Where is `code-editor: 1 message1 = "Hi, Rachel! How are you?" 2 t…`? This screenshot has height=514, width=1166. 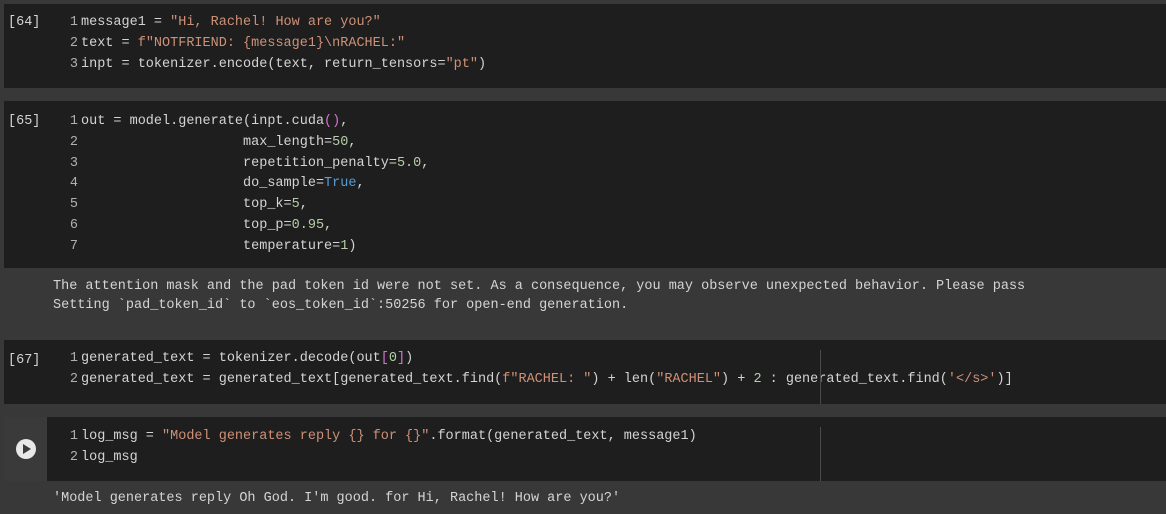 code-editor: 1 message1 = "Hi, Rachel! How are you?" 2 t… is located at coordinates (274, 44).